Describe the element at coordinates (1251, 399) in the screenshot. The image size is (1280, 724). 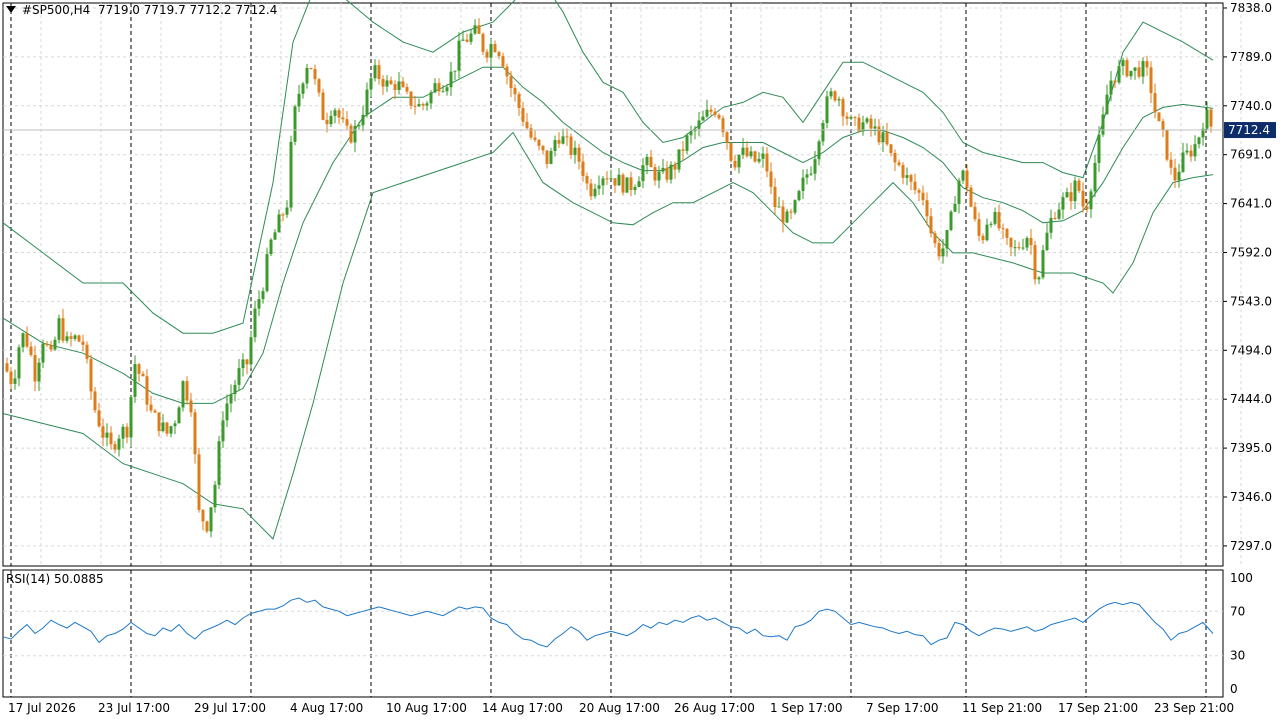
I see `price-tick-label: 7444.0` at that location.